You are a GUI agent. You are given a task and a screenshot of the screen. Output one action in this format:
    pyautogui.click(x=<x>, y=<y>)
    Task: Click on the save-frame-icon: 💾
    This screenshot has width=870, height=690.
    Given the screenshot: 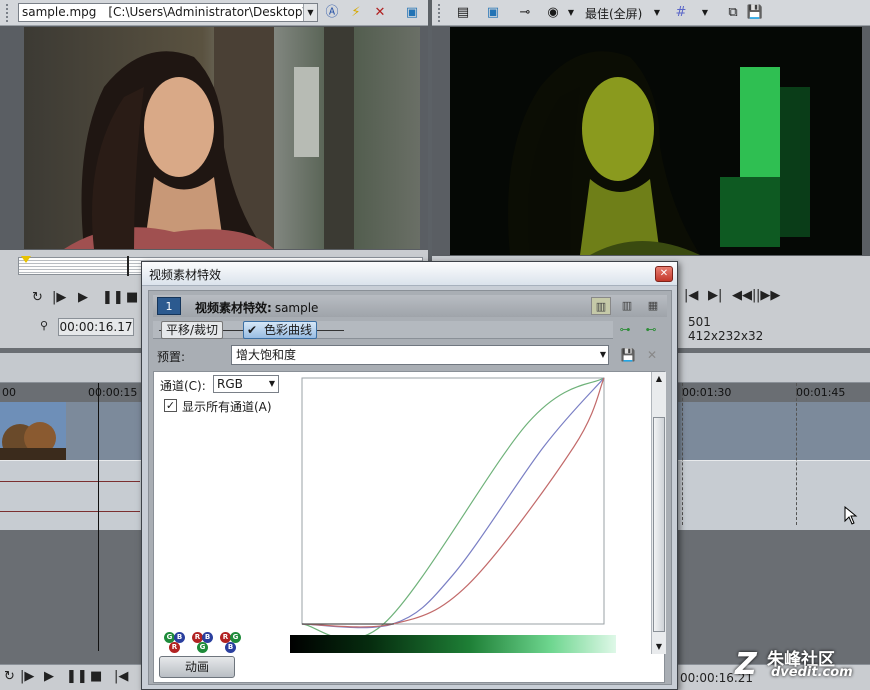 What is the action you would take?
    pyautogui.click(x=755, y=13)
    